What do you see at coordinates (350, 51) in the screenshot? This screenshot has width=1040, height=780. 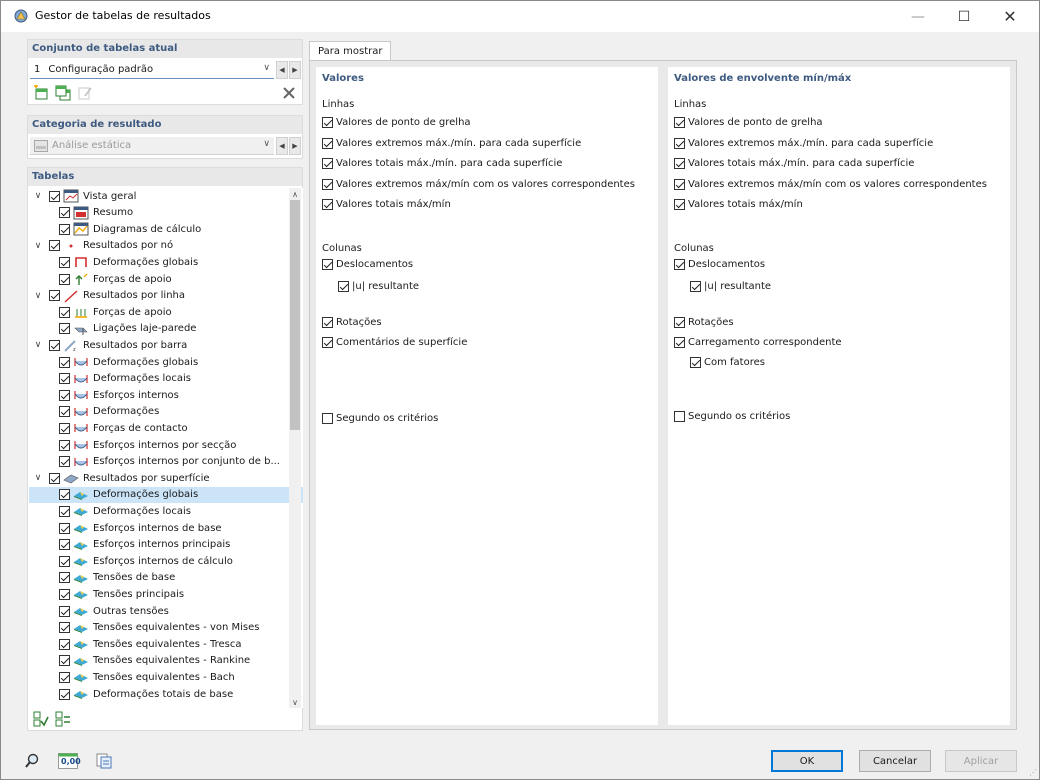 I see `tab-para-mostrar: Para mostrar` at bounding box center [350, 51].